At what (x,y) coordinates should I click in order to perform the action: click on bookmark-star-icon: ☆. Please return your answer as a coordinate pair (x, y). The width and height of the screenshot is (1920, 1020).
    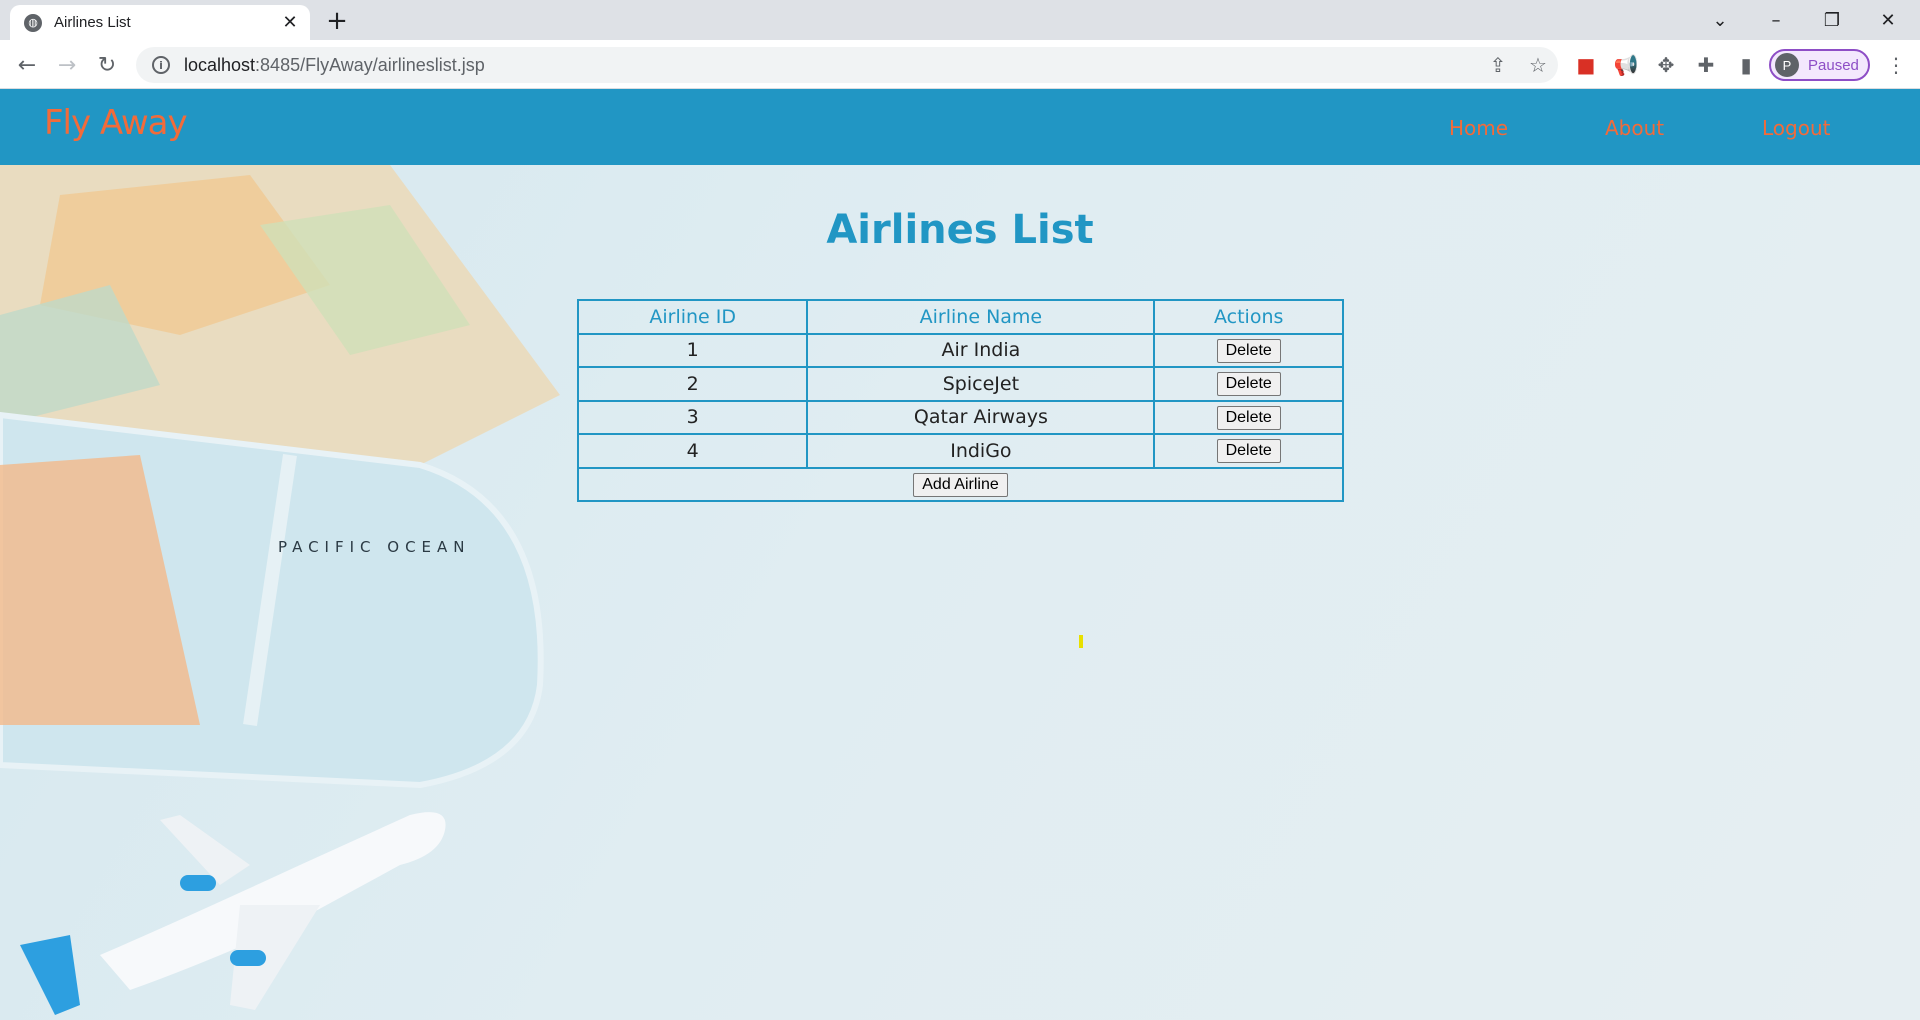
    Looking at the image, I should click on (1538, 65).